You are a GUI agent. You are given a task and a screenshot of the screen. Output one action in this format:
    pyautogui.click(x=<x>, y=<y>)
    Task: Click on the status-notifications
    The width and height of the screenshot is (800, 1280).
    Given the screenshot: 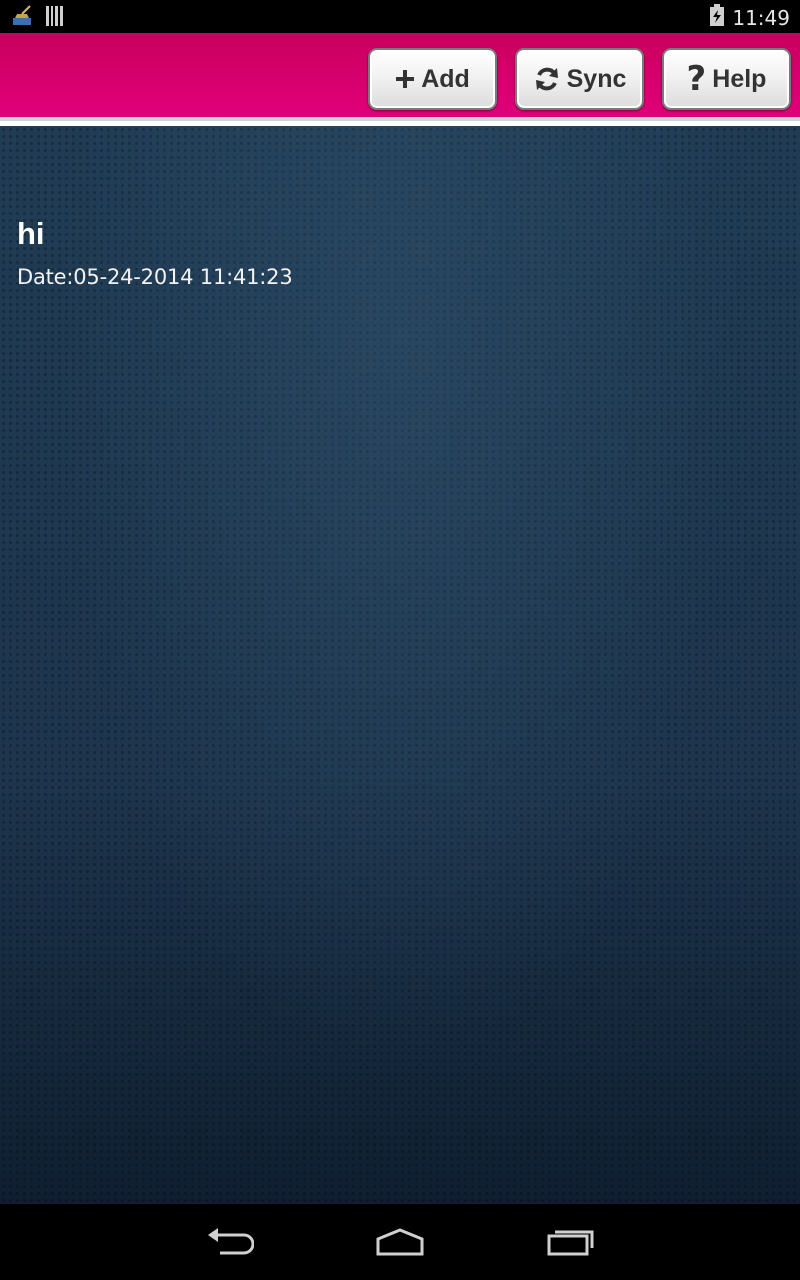 What is the action you would take?
    pyautogui.click(x=38, y=18)
    